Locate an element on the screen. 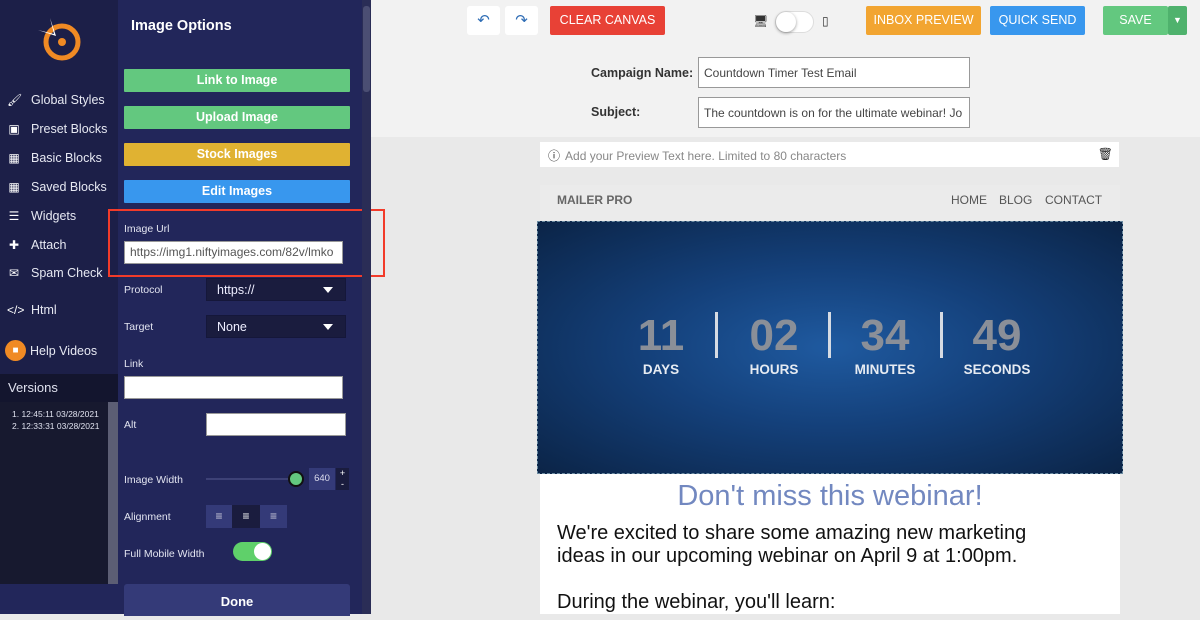 The image size is (1200, 620). info-icon: ⓘ is located at coordinates (554, 156).